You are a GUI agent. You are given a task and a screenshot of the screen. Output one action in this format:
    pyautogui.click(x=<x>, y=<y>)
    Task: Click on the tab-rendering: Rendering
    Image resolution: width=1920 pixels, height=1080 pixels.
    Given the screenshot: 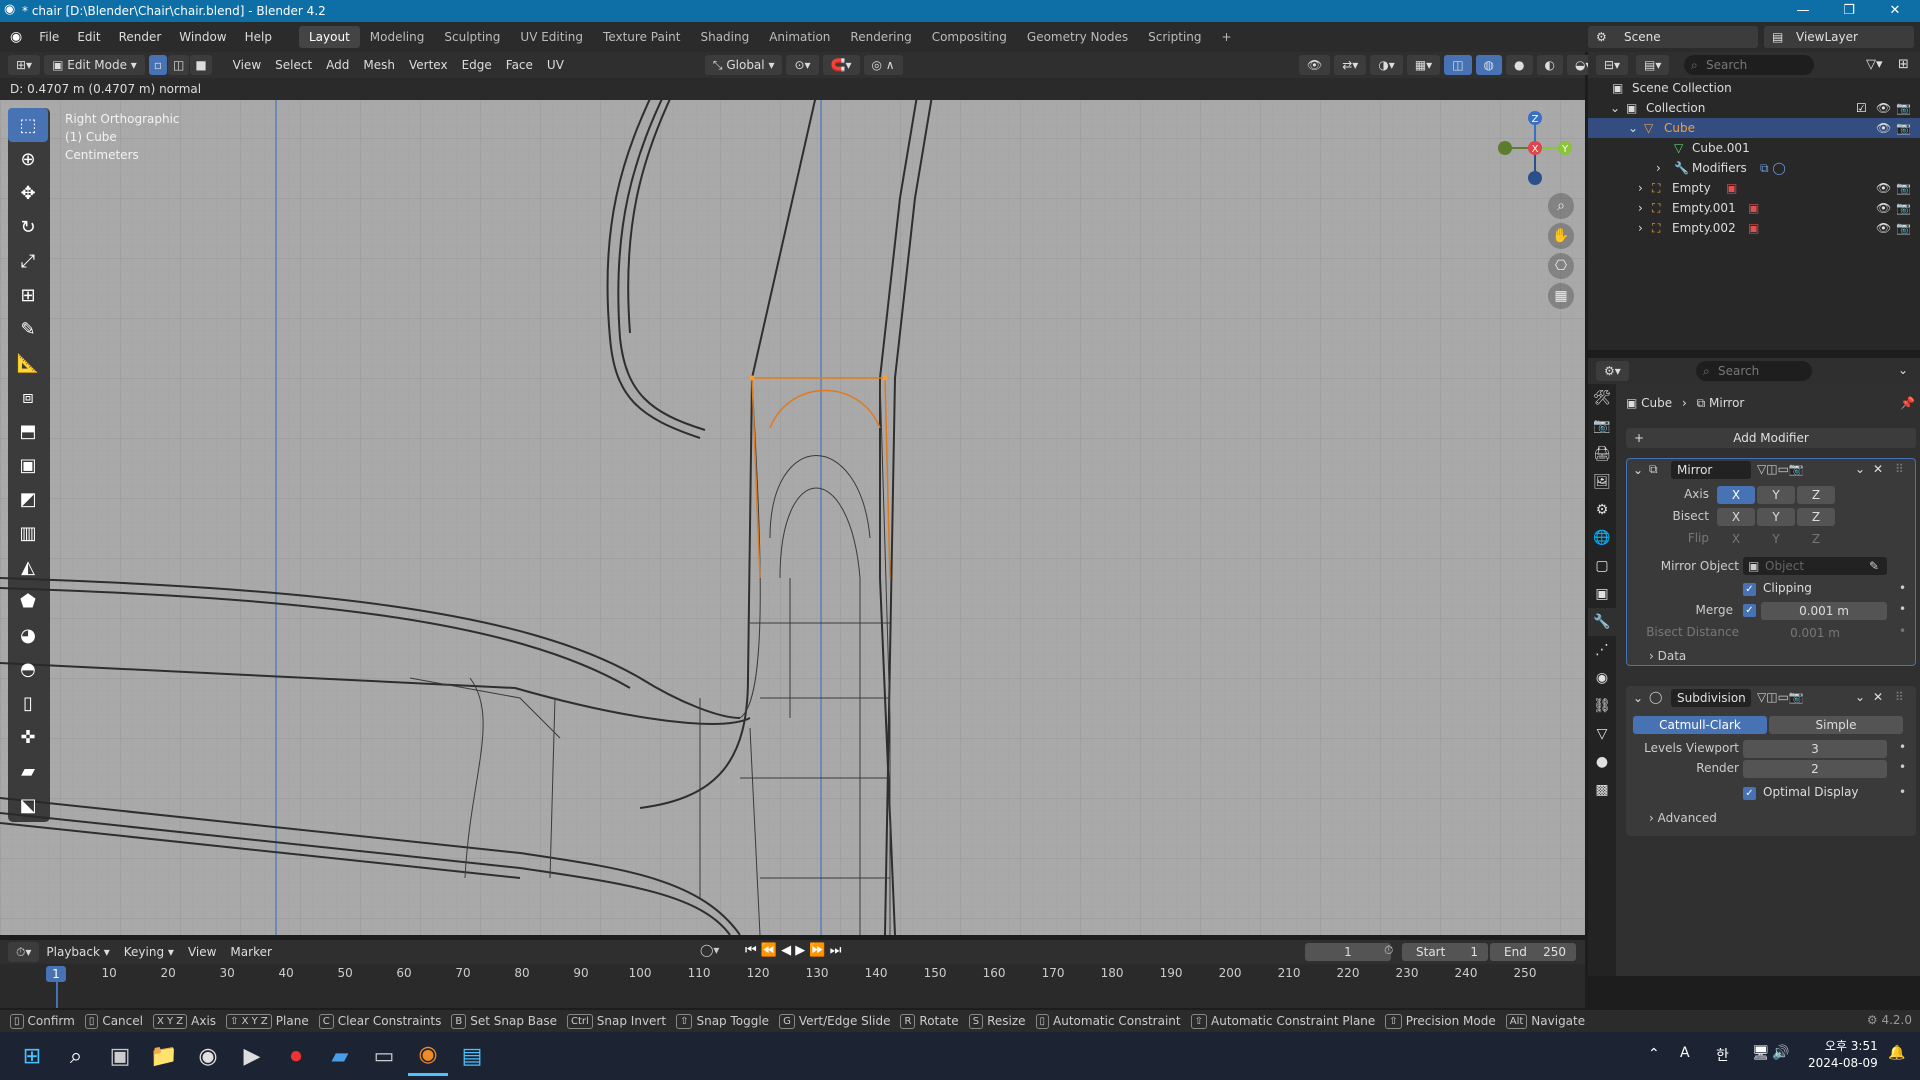 What is the action you would take?
    pyautogui.click(x=880, y=37)
    